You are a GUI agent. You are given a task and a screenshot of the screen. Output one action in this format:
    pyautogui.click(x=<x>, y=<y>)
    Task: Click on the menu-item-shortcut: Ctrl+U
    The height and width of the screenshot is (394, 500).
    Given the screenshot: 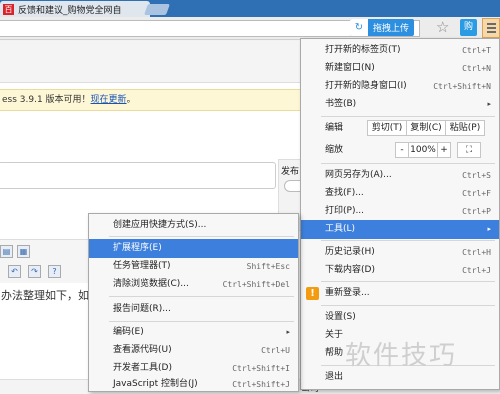 What is the action you would take?
    pyautogui.click(x=275, y=350)
    